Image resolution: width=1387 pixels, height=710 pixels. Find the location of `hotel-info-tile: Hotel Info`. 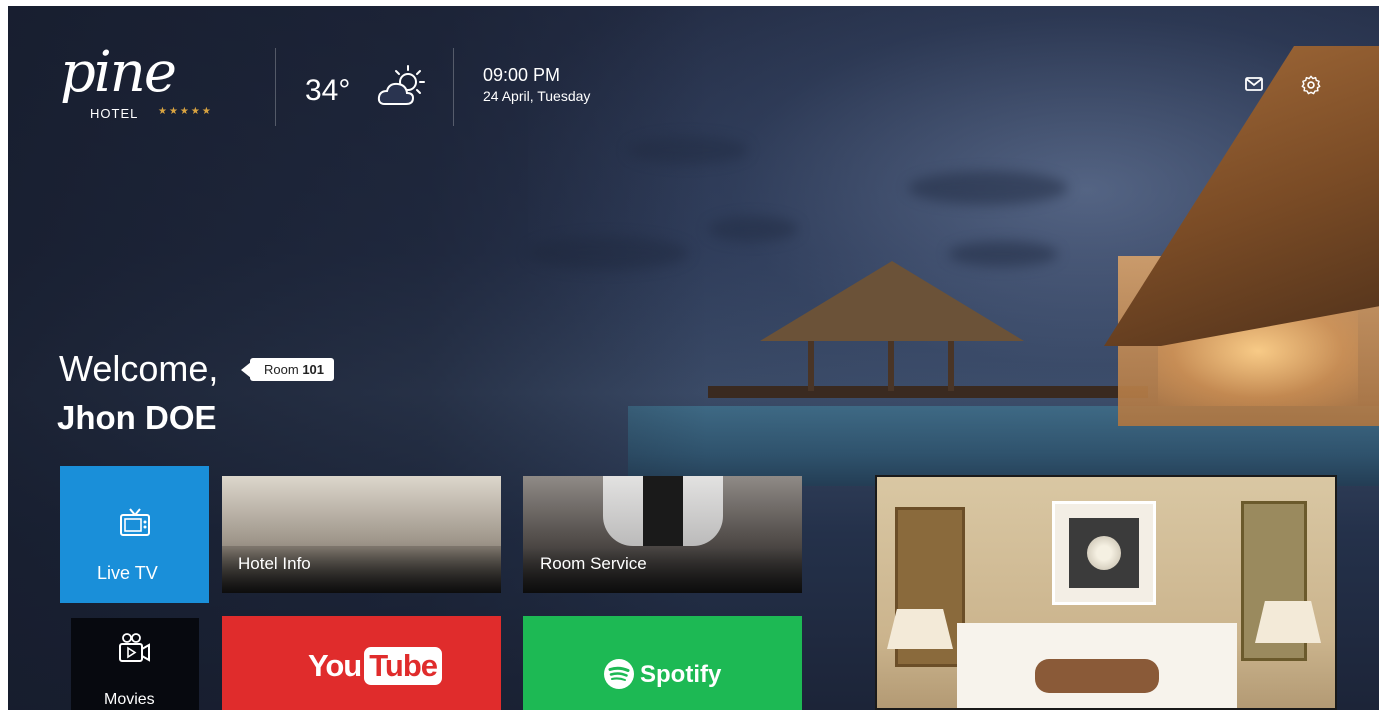

hotel-info-tile: Hotel Info is located at coordinates (361, 534).